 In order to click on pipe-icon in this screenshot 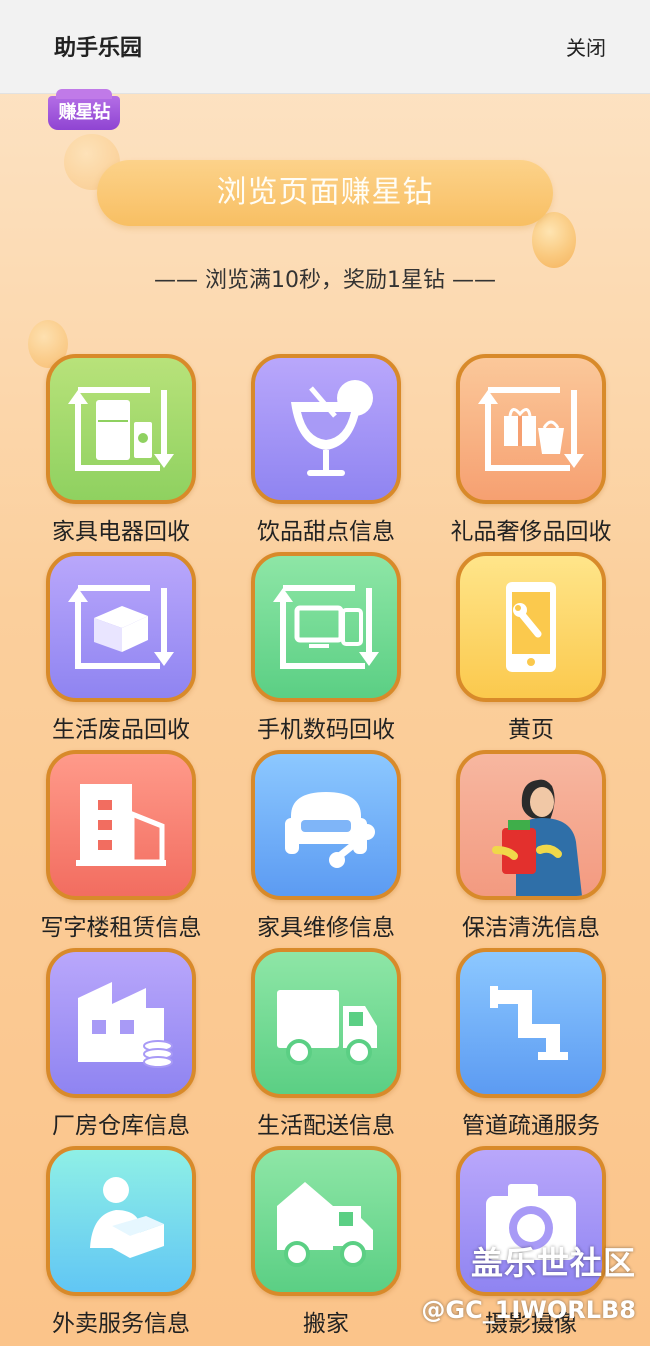, I will do `click(529, 1023)`.